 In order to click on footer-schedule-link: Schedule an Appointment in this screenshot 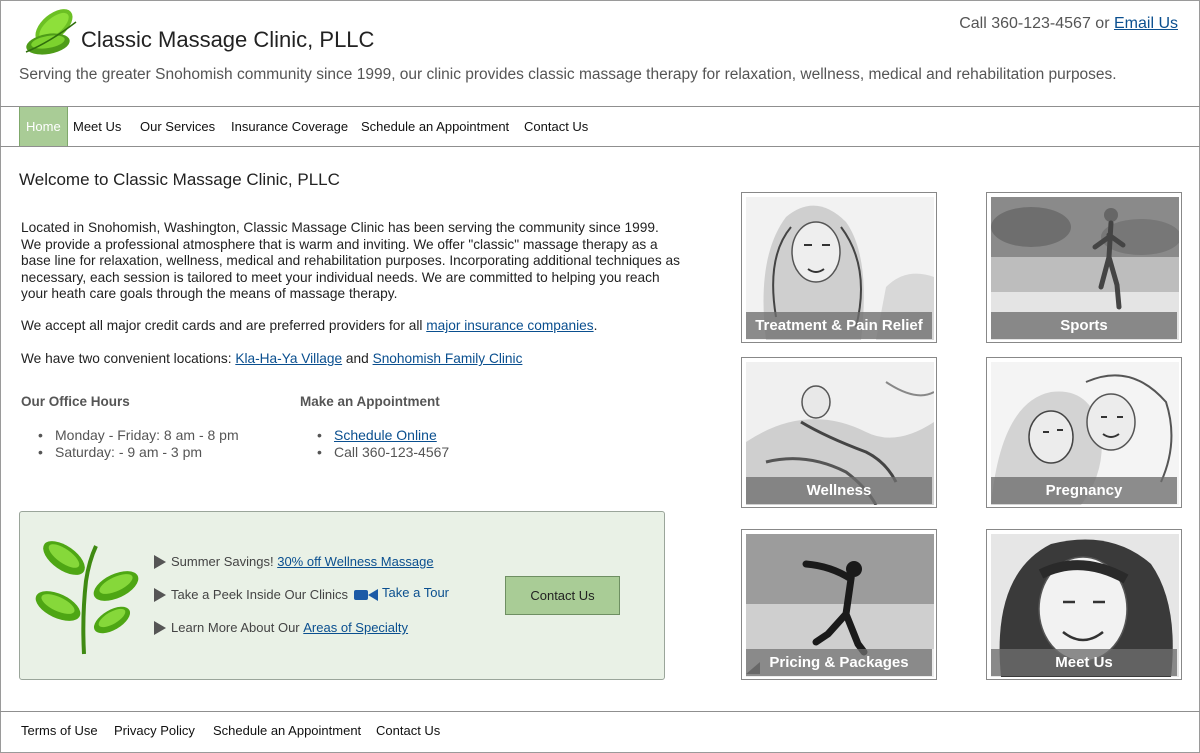, I will do `click(287, 730)`.